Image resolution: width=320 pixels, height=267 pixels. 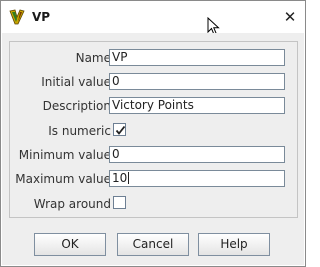 What do you see at coordinates (197, 154) in the screenshot?
I see `minimum-value-field: 0` at bounding box center [197, 154].